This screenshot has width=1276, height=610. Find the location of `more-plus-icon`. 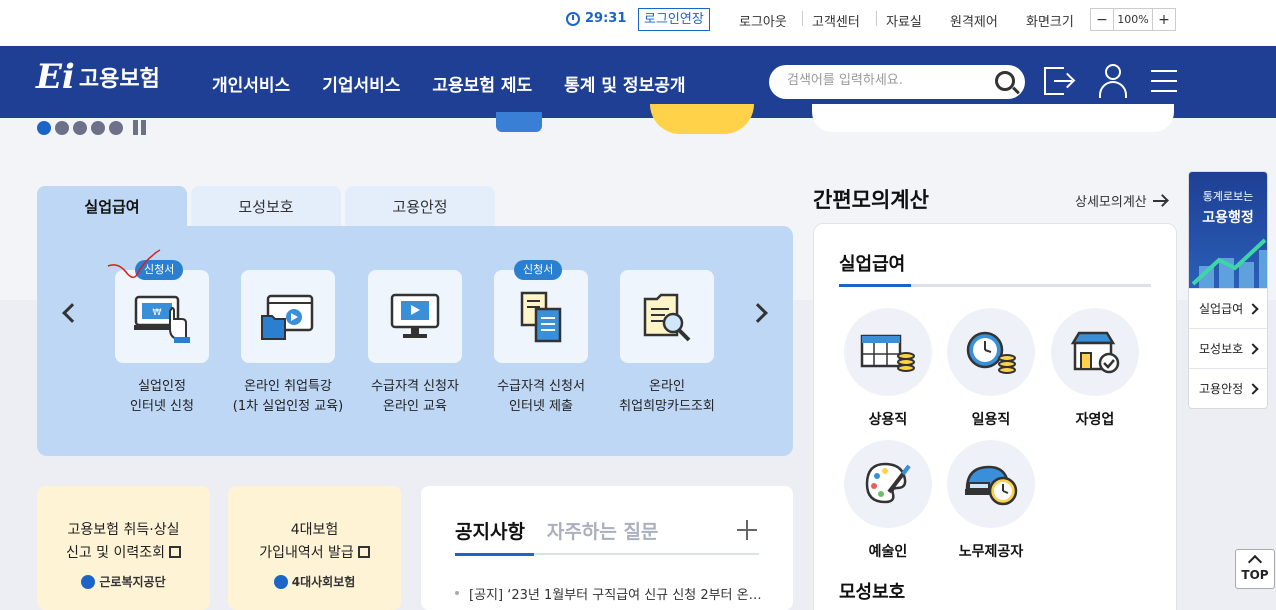

more-plus-icon is located at coordinates (747, 530).